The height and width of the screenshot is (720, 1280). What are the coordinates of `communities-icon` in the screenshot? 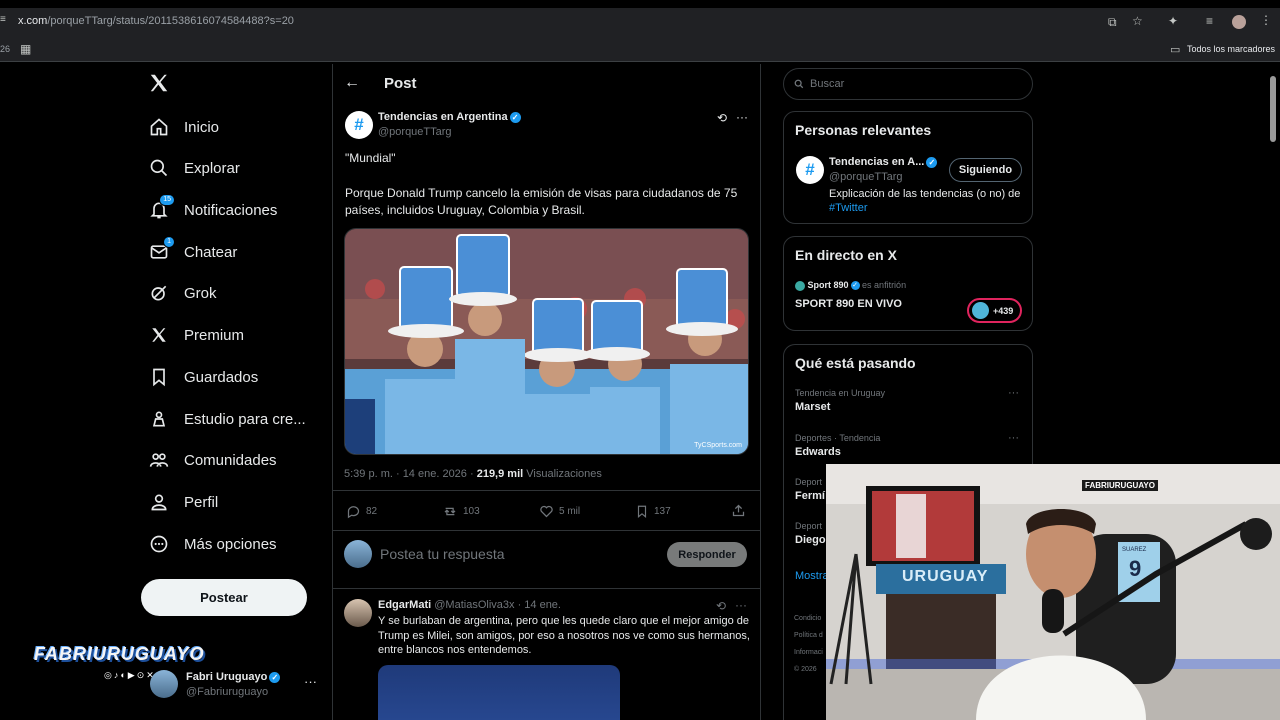 It's located at (159, 460).